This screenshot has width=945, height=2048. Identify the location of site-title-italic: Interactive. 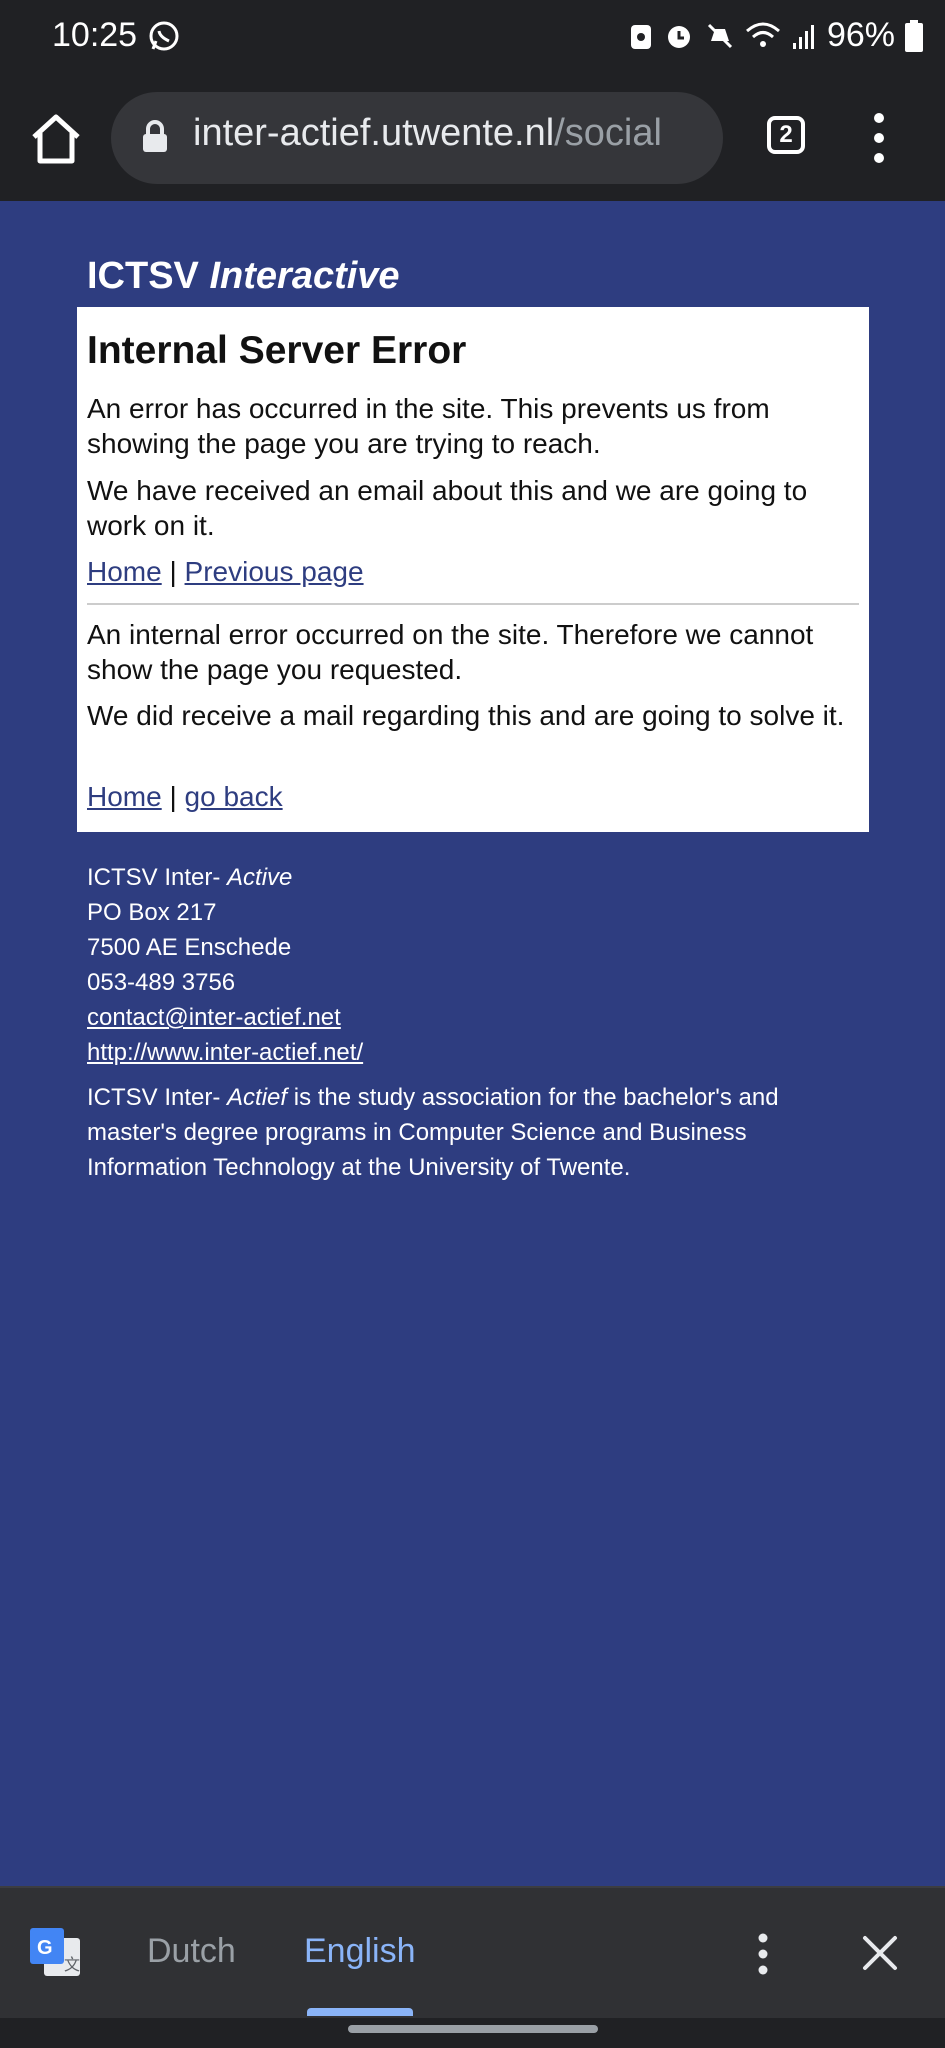
(304, 276).